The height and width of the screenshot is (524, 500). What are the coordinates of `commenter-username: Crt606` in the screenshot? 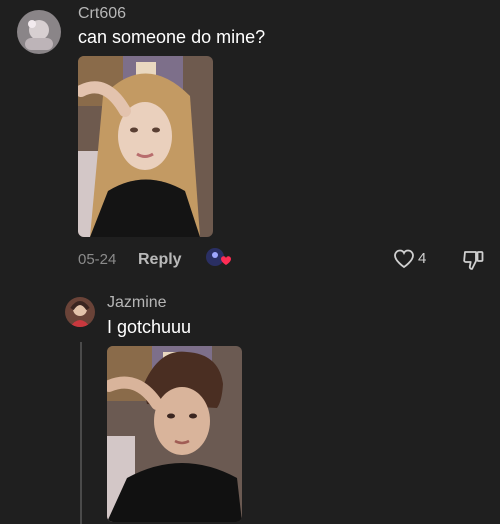 It's located at (102, 14).